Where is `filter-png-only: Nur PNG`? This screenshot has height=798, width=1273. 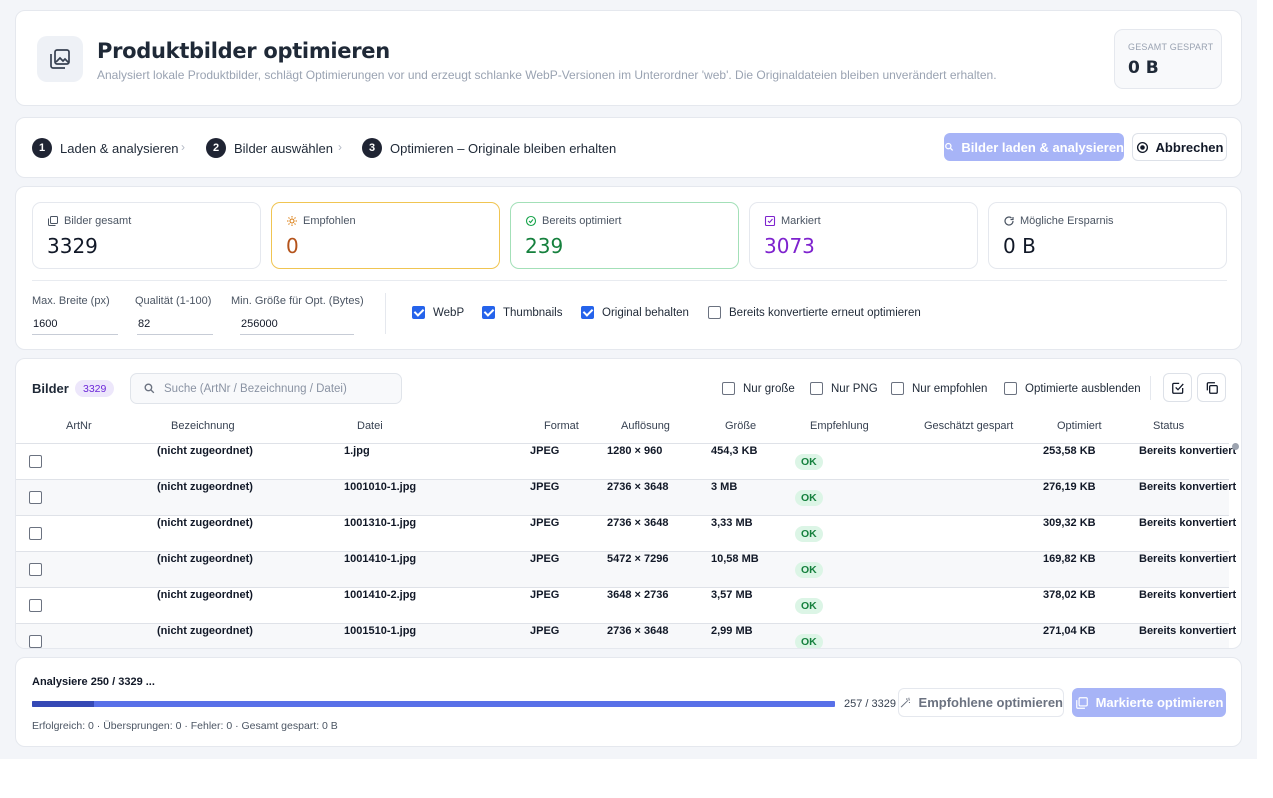 filter-png-only: Nur PNG is located at coordinates (844, 388).